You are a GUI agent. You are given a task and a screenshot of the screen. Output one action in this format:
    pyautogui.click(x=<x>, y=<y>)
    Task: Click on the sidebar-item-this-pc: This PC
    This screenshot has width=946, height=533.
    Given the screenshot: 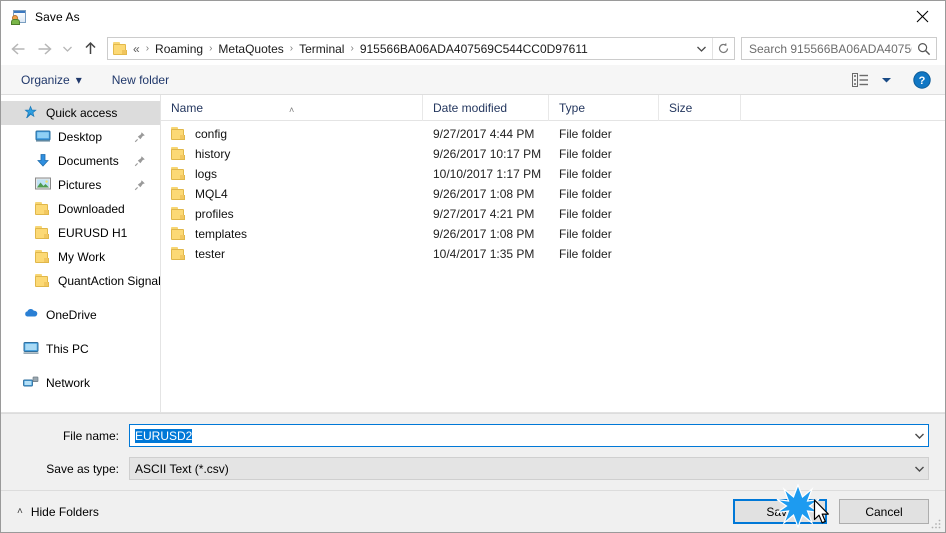 What is the action you would take?
    pyautogui.click(x=80, y=349)
    